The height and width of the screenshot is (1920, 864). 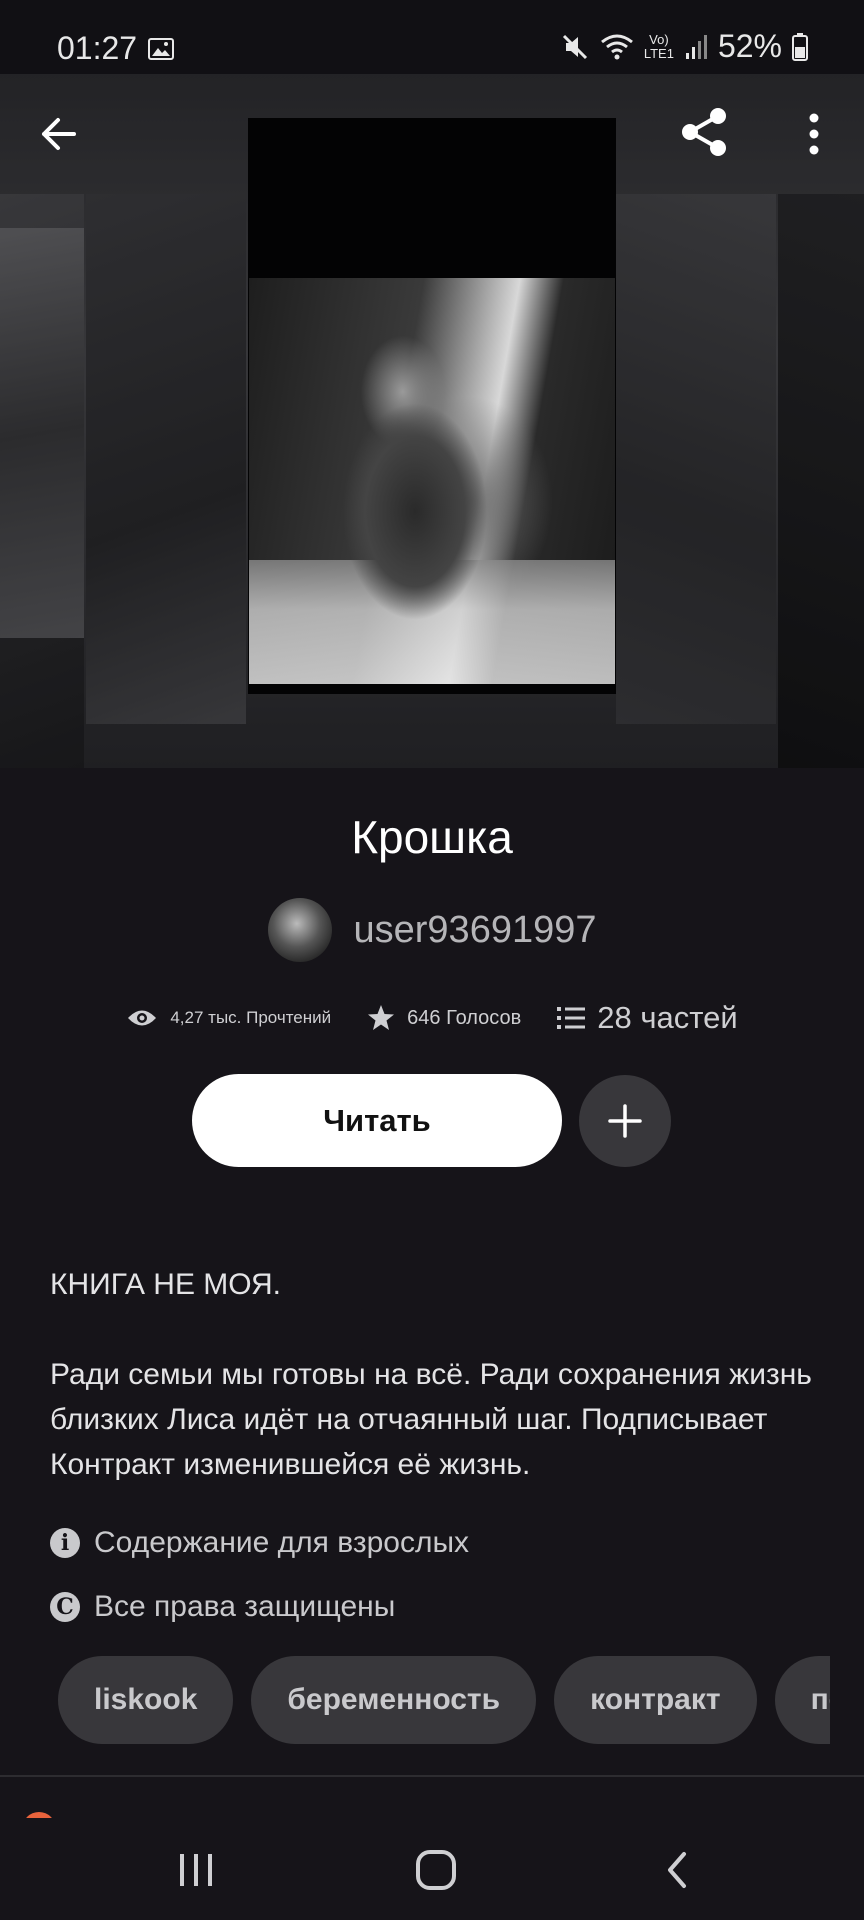 I want to click on back-arrow-icon, so click(x=60, y=134).